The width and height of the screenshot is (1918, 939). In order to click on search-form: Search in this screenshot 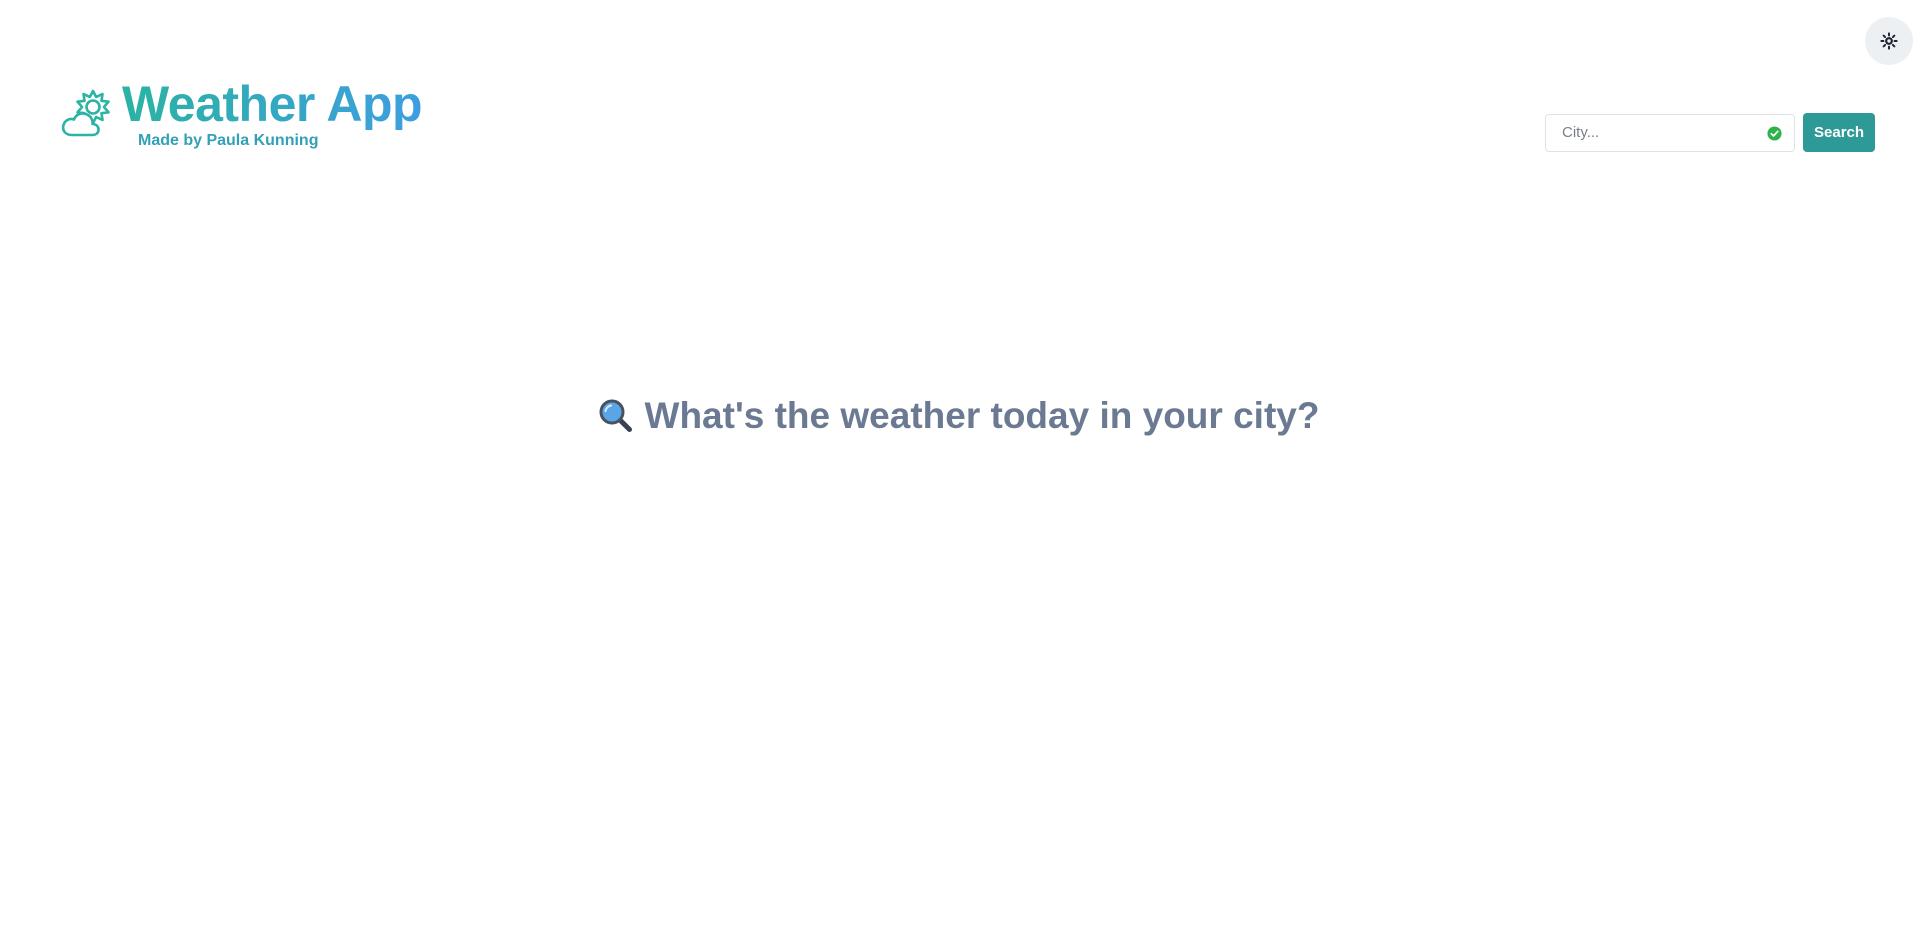, I will do `click(1710, 132)`.